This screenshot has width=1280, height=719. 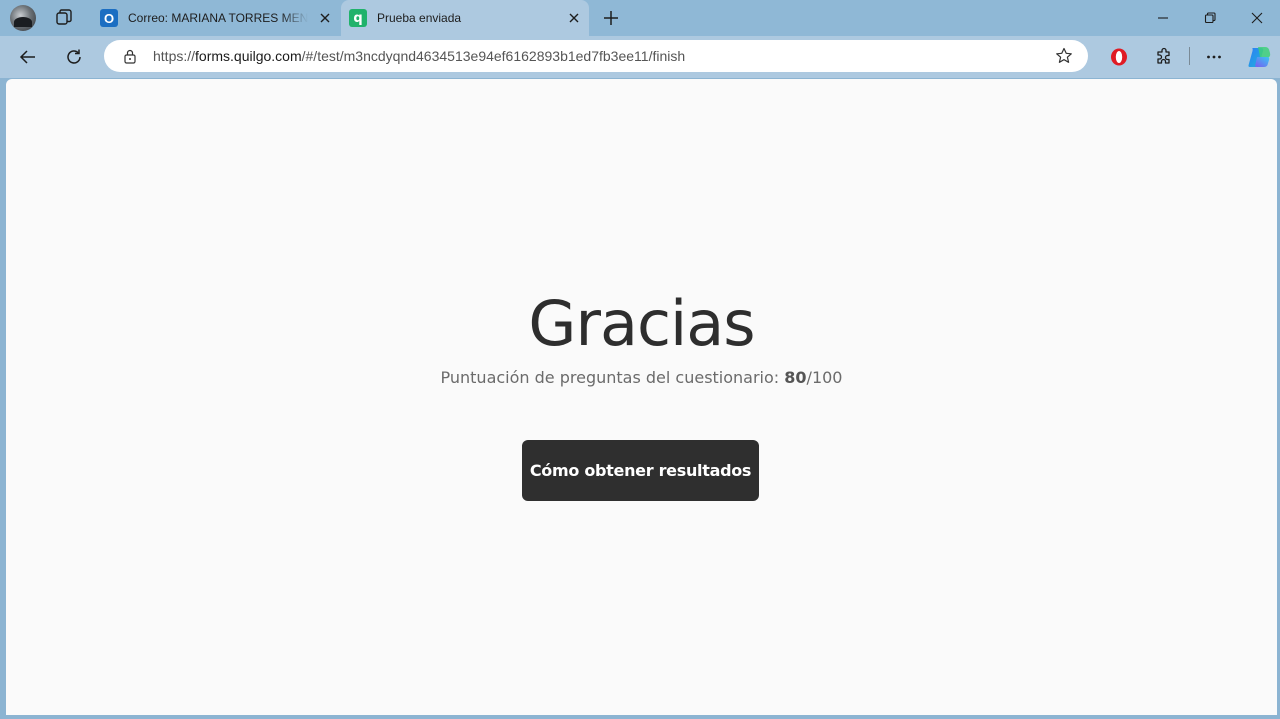 What do you see at coordinates (1164, 57) in the screenshot?
I see `extensions-puzzle-icon` at bounding box center [1164, 57].